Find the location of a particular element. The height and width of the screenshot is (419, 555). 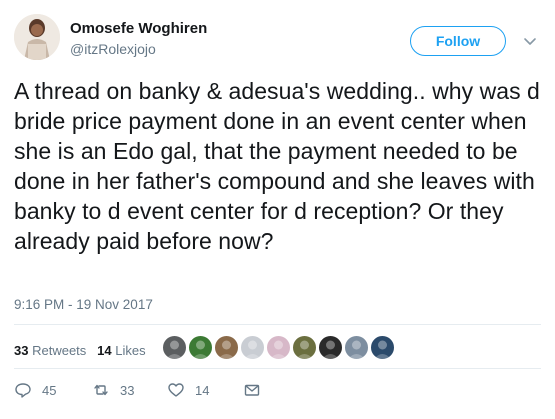

author-avatar is located at coordinates (37, 37).